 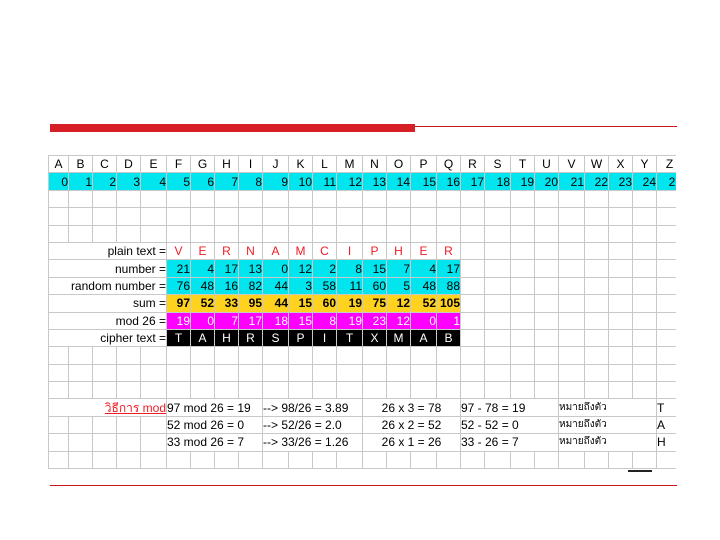 What do you see at coordinates (349, 181) in the screenshot?
I see `alphabet-number: 12` at bounding box center [349, 181].